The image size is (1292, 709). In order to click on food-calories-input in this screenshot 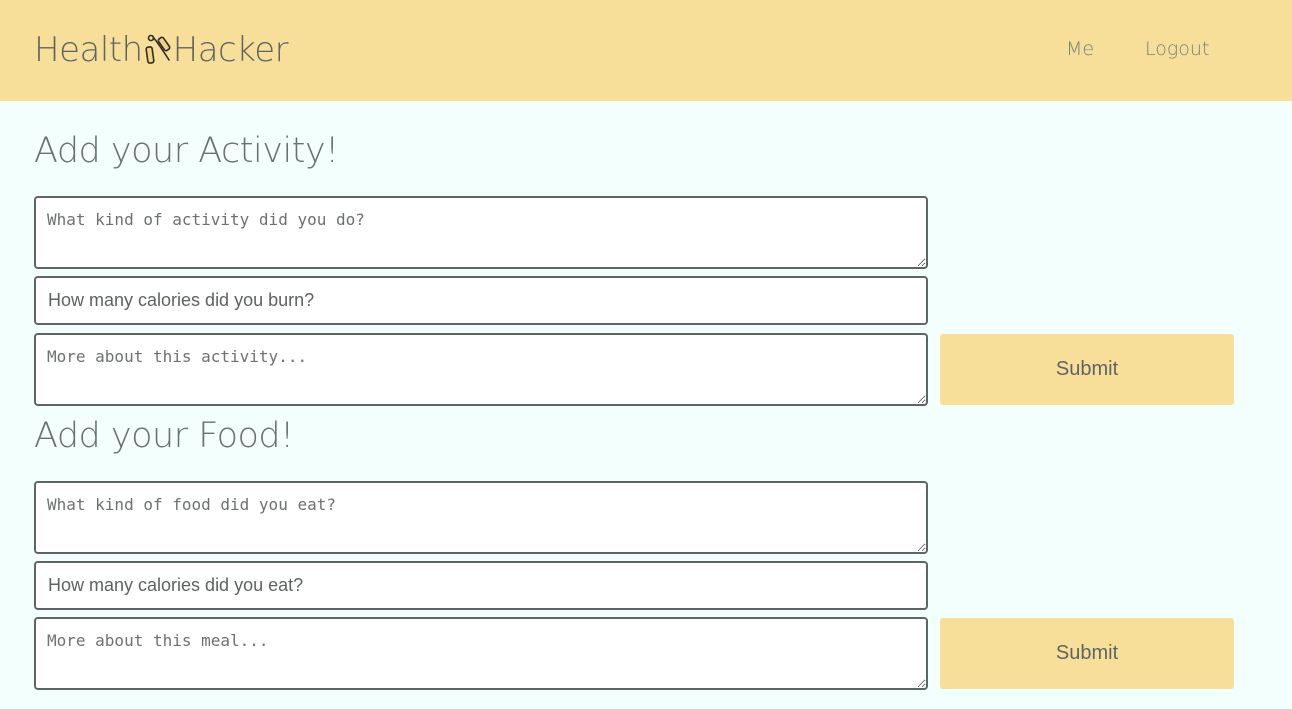, I will do `click(481, 585)`.